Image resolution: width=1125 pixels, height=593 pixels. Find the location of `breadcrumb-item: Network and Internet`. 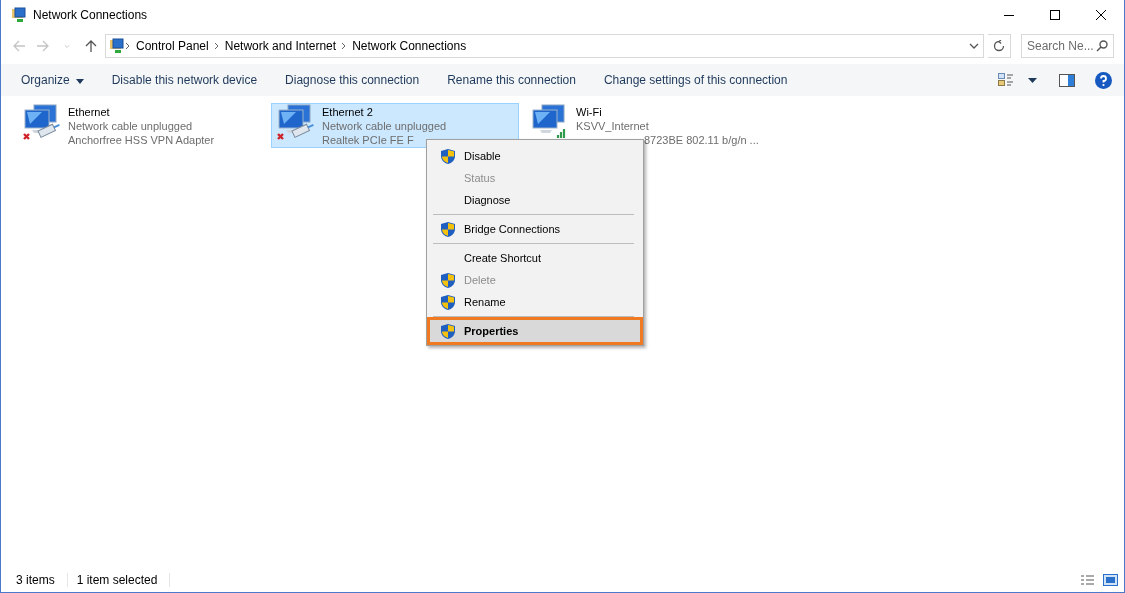

breadcrumb-item: Network and Internet is located at coordinates (280, 46).